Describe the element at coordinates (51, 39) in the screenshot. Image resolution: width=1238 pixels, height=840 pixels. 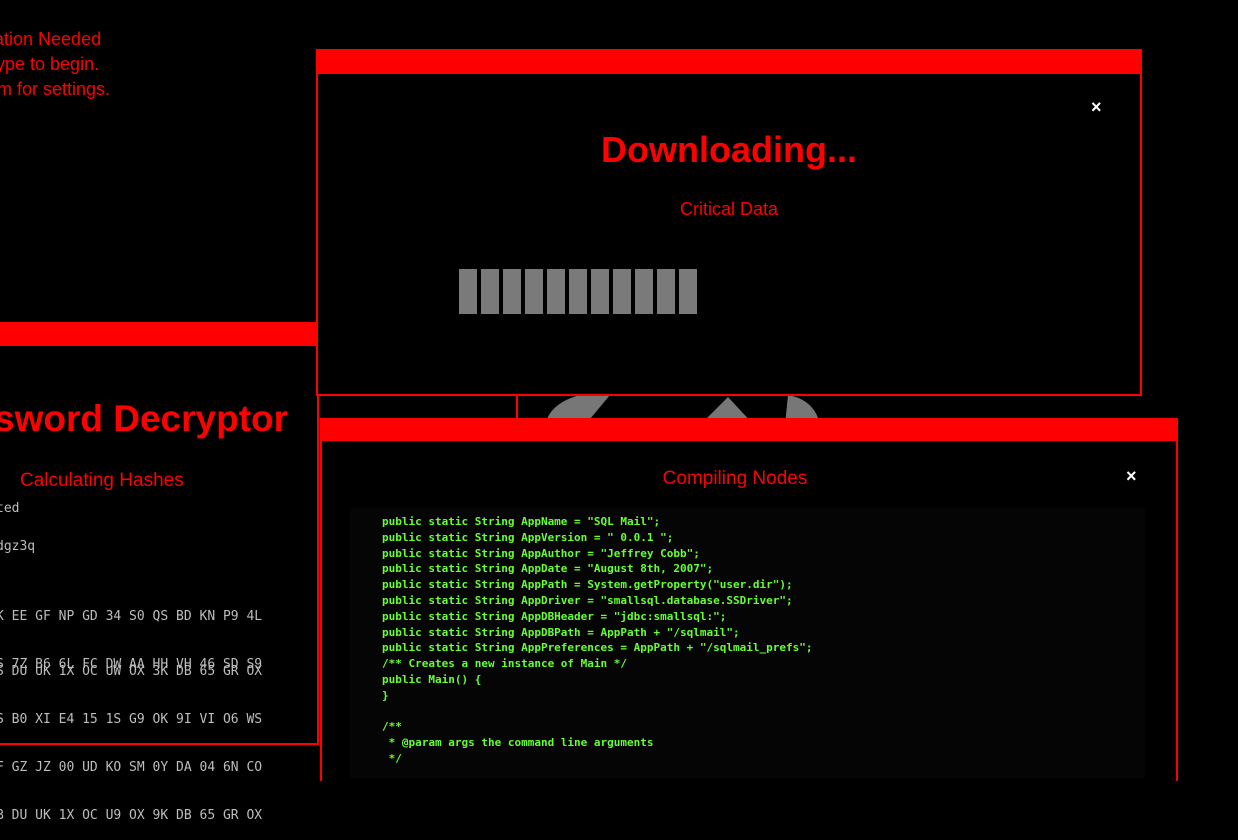
I see `instruction-line: ation Needed` at that location.